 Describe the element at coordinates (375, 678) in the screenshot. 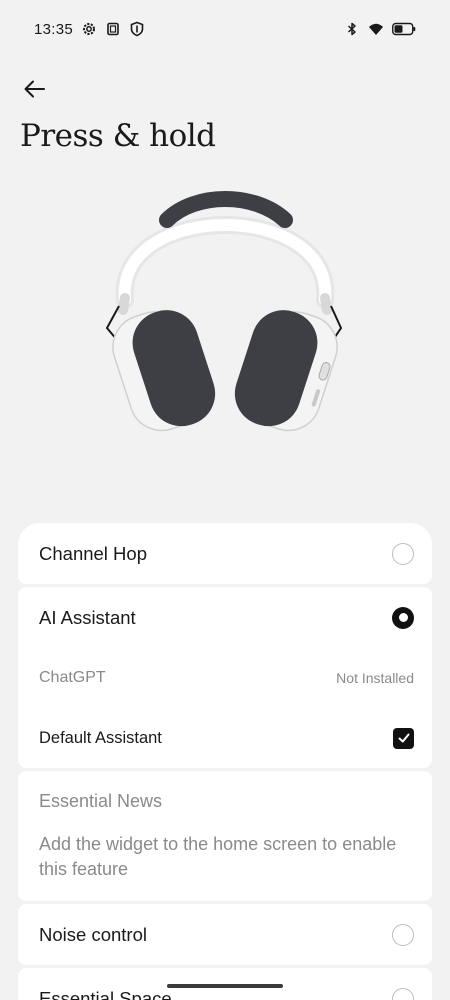

I see `chatgpt-status: Not Installed` at that location.